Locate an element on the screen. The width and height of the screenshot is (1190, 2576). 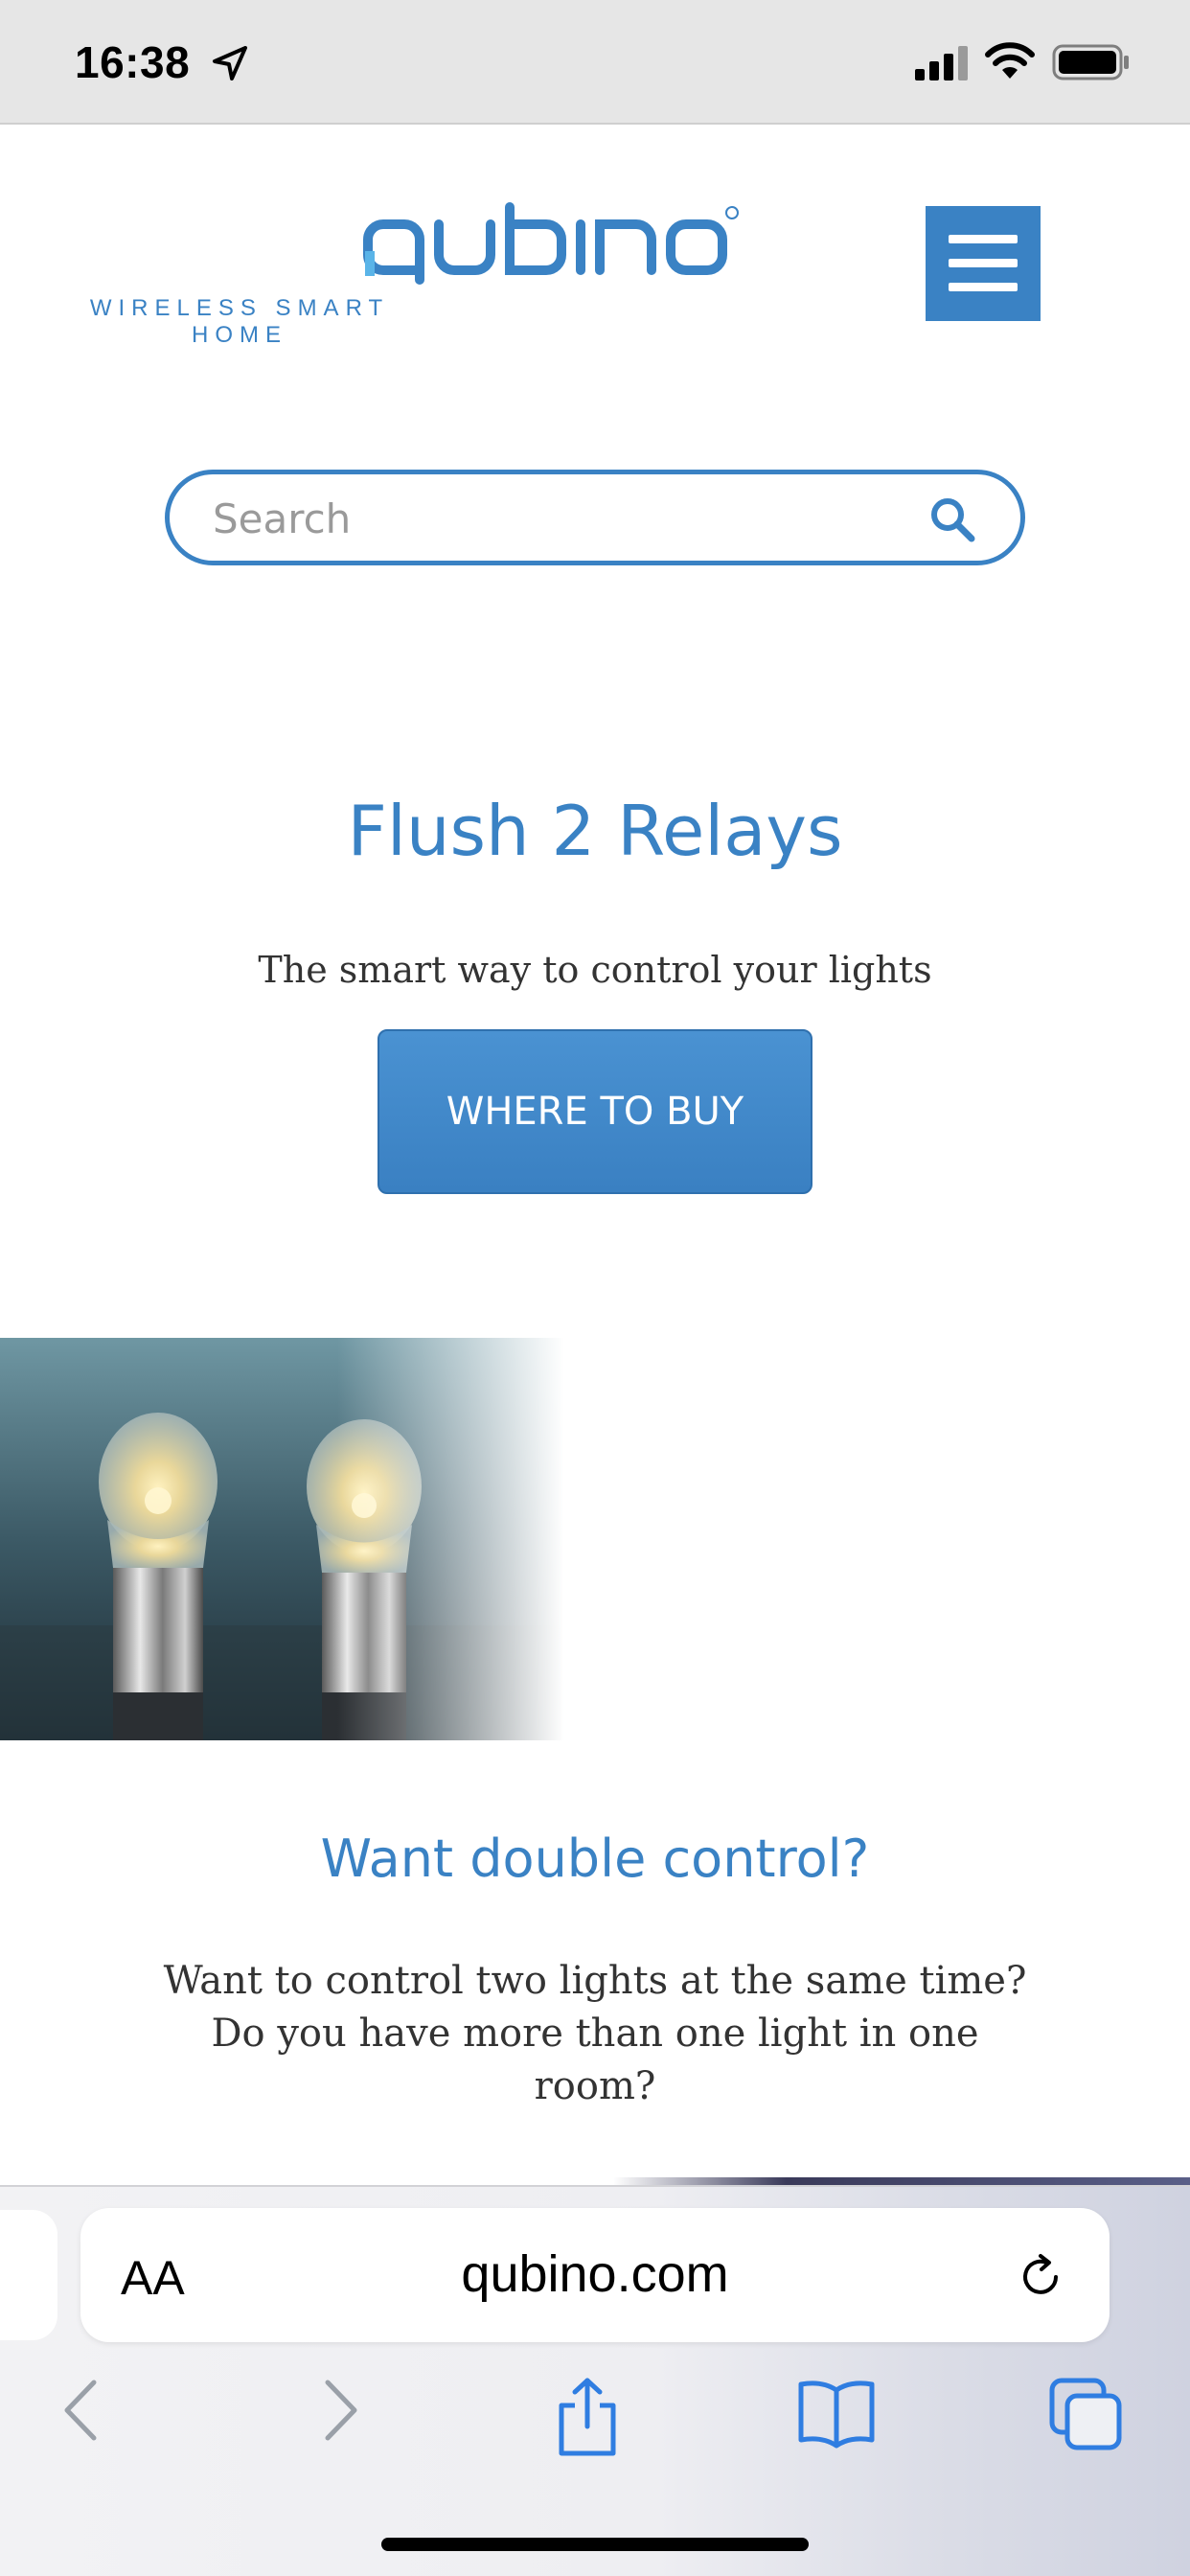
tabs-icon is located at coordinates (1087, 2415).